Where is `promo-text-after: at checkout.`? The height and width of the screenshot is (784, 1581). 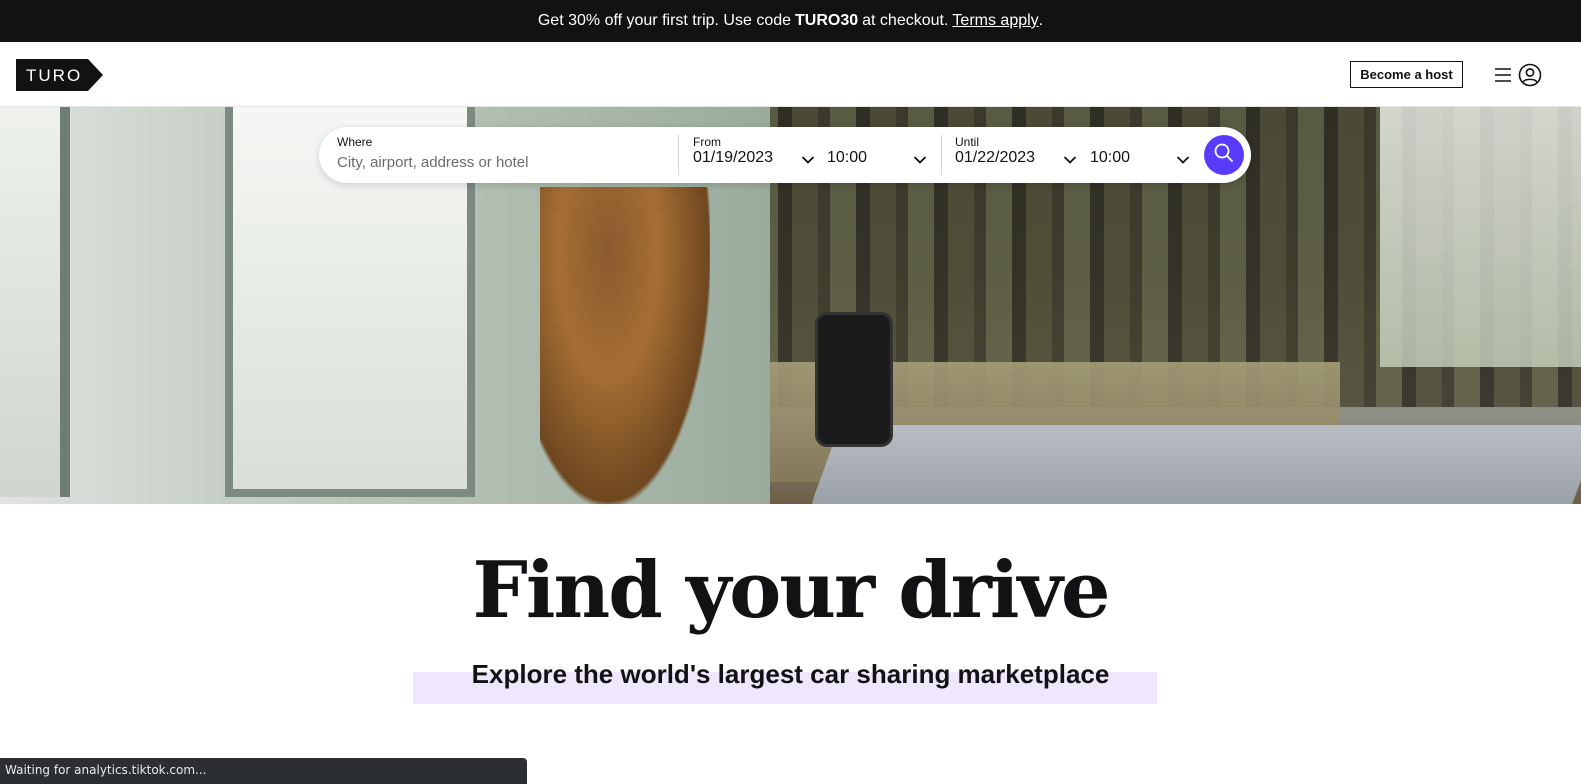 promo-text-after: at checkout. is located at coordinates (905, 20).